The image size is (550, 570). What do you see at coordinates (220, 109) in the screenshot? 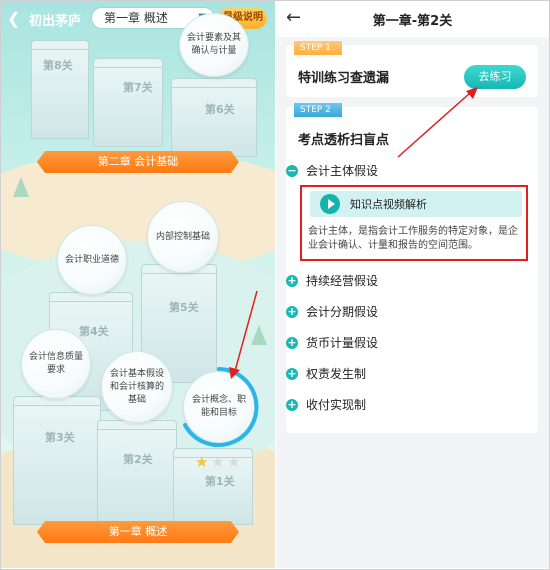
I see `level-label-6: 第6关` at bounding box center [220, 109].